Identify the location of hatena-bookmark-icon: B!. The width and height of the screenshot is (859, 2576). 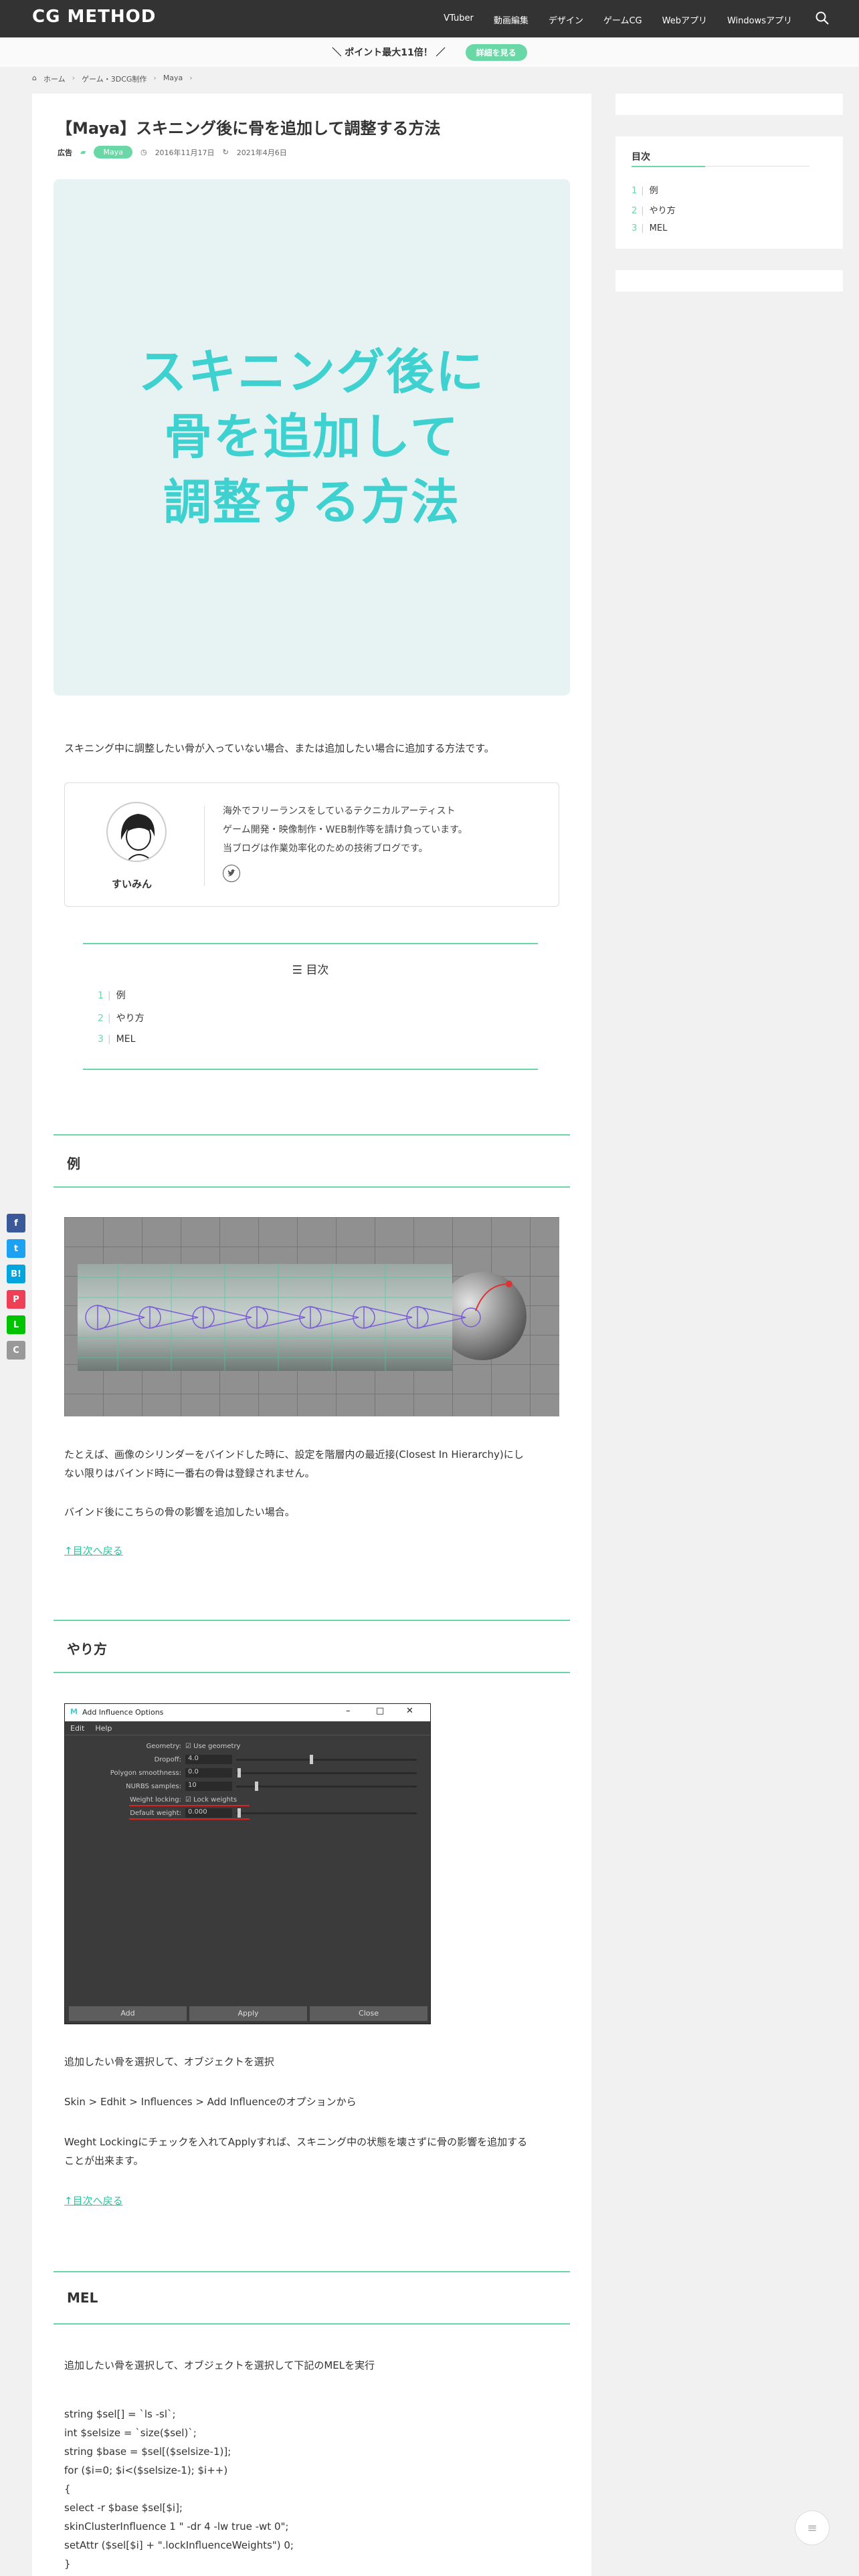
(16, 1274).